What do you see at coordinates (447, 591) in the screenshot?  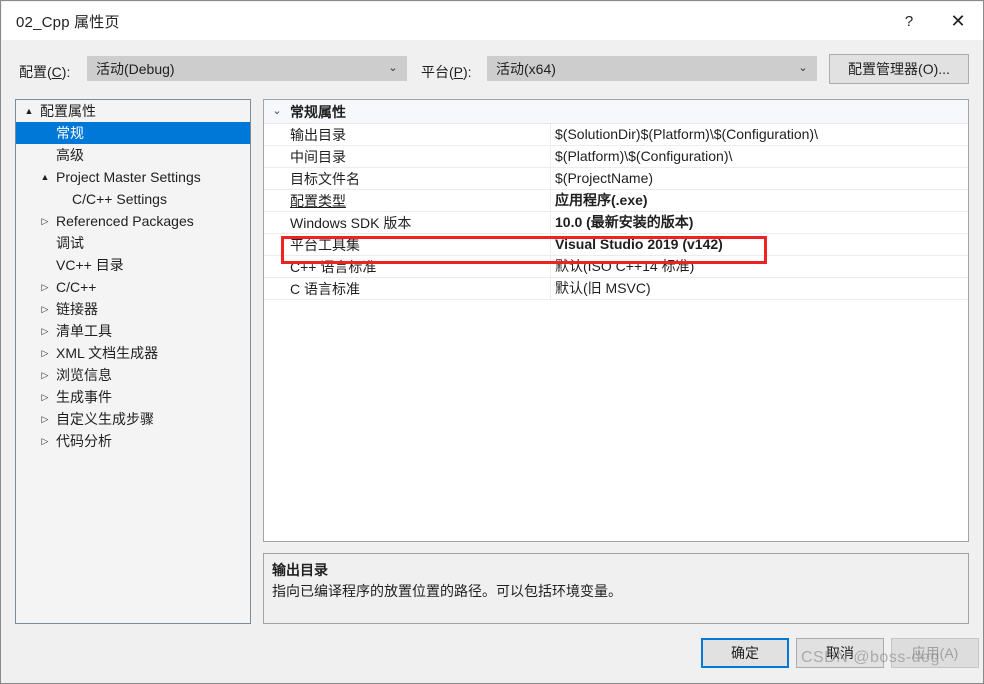 I see `description-body: 指向已编译程序的放置位置的路径。可以包括环境变量。` at bounding box center [447, 591].